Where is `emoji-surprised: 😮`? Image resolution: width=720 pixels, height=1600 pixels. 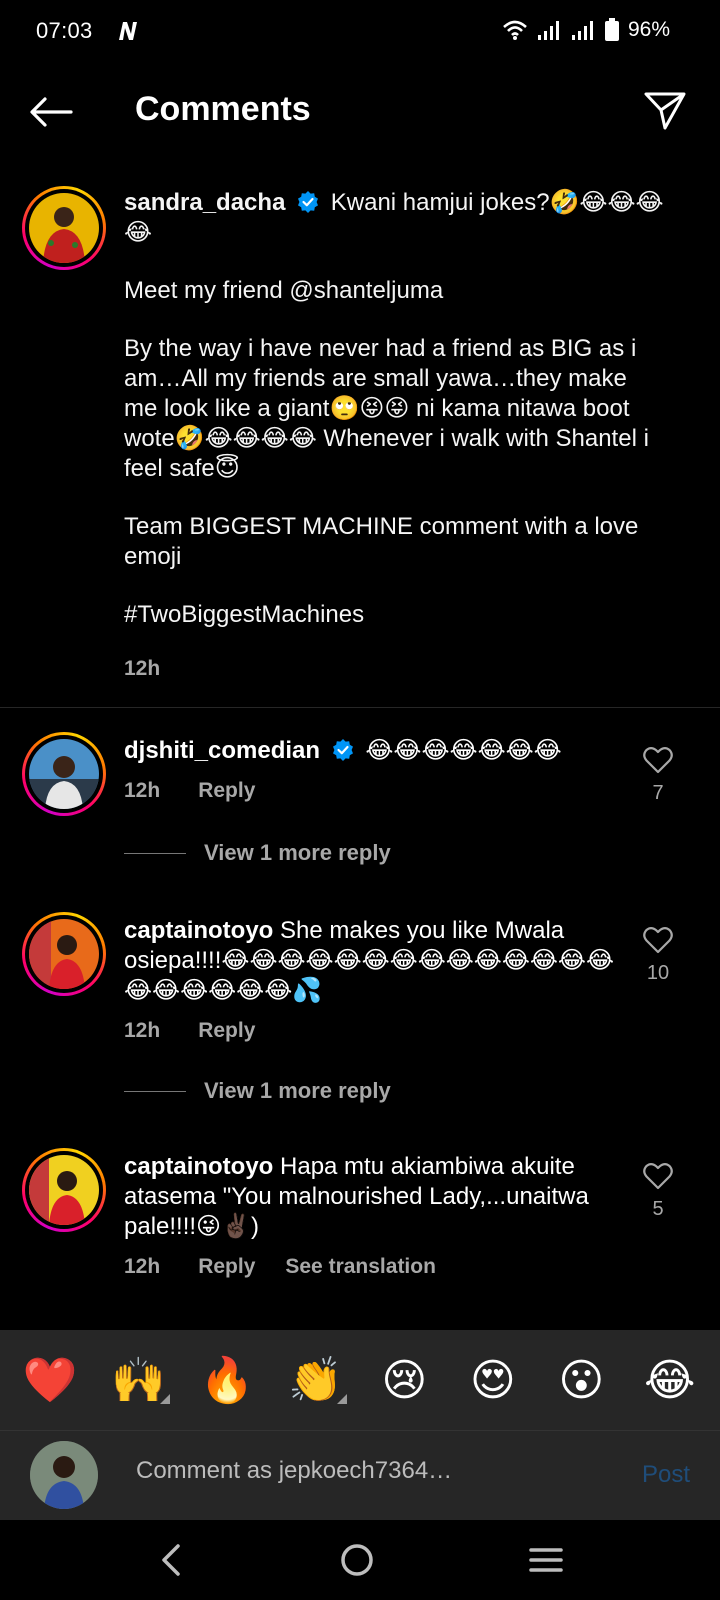
emoji-surprised: 😮 is located at coordinates (581, 1380).